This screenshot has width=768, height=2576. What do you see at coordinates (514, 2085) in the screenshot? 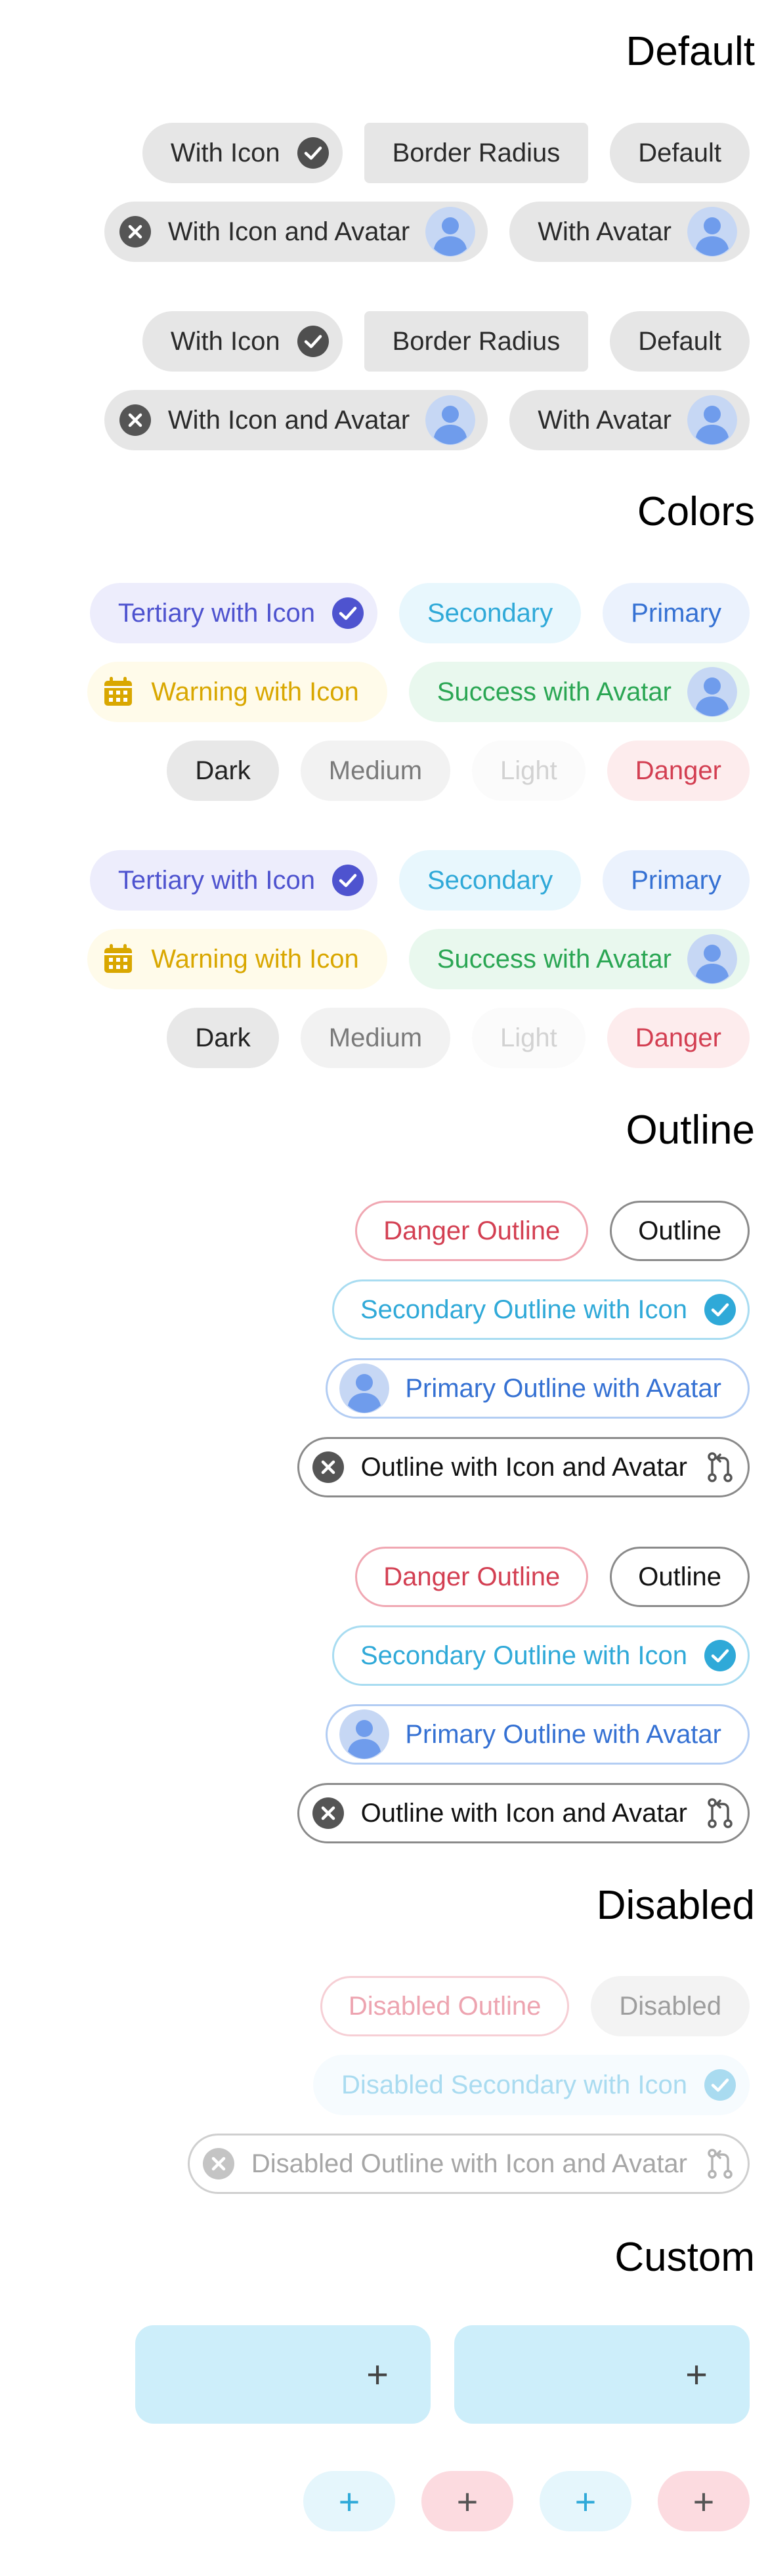
I see `chip-label: Disabled Secondary with Icon` at bounding box center [514, 2085].